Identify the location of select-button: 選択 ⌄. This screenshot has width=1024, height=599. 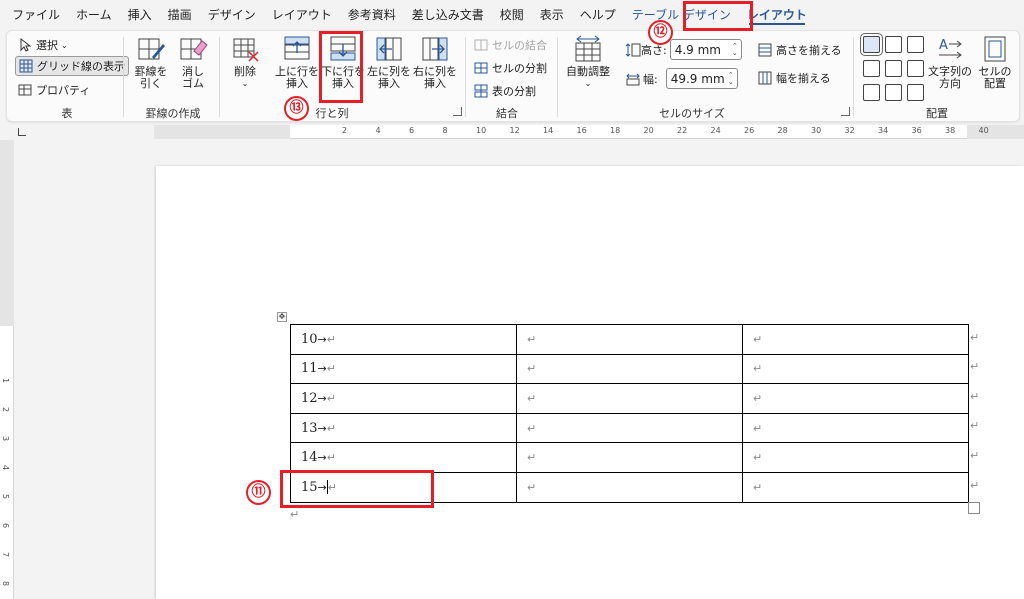
(43, 45).